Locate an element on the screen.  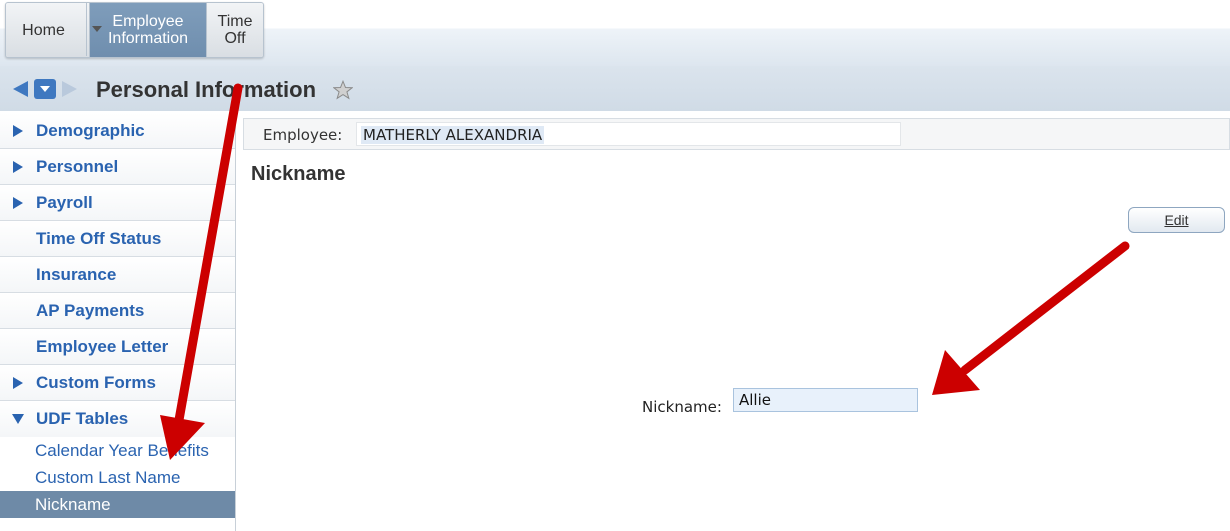
forward-button is located at coordinates (70, 89).